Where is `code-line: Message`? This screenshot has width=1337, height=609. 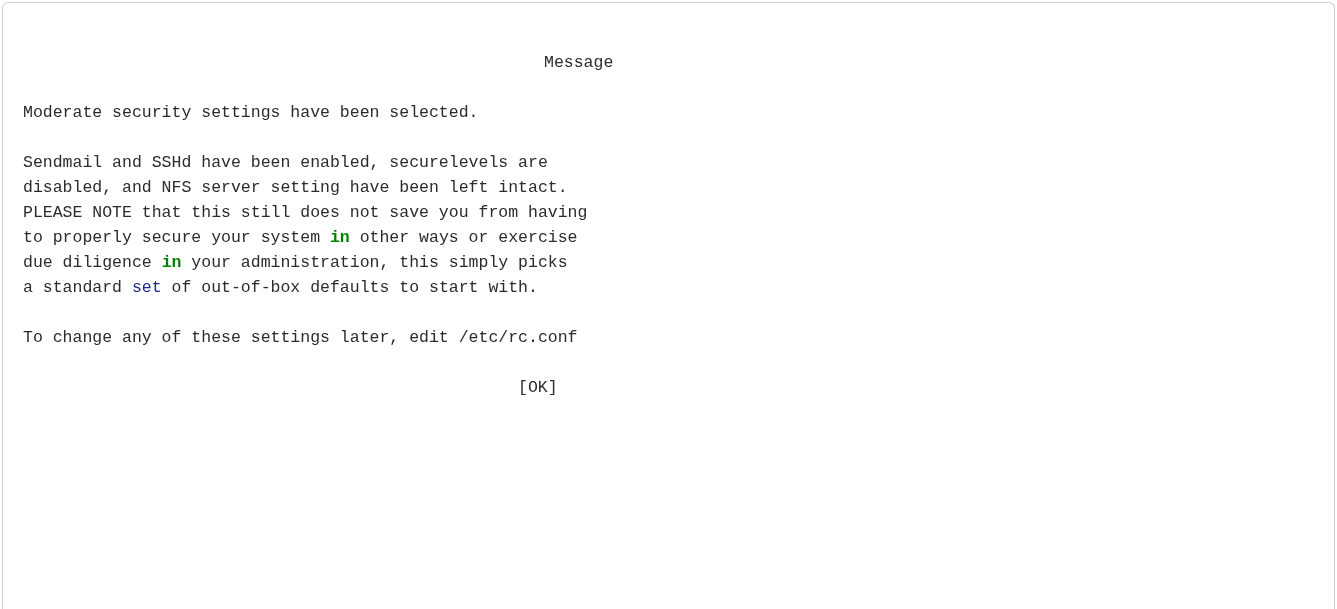
code-line: Message is located at coordinates (579, 62).